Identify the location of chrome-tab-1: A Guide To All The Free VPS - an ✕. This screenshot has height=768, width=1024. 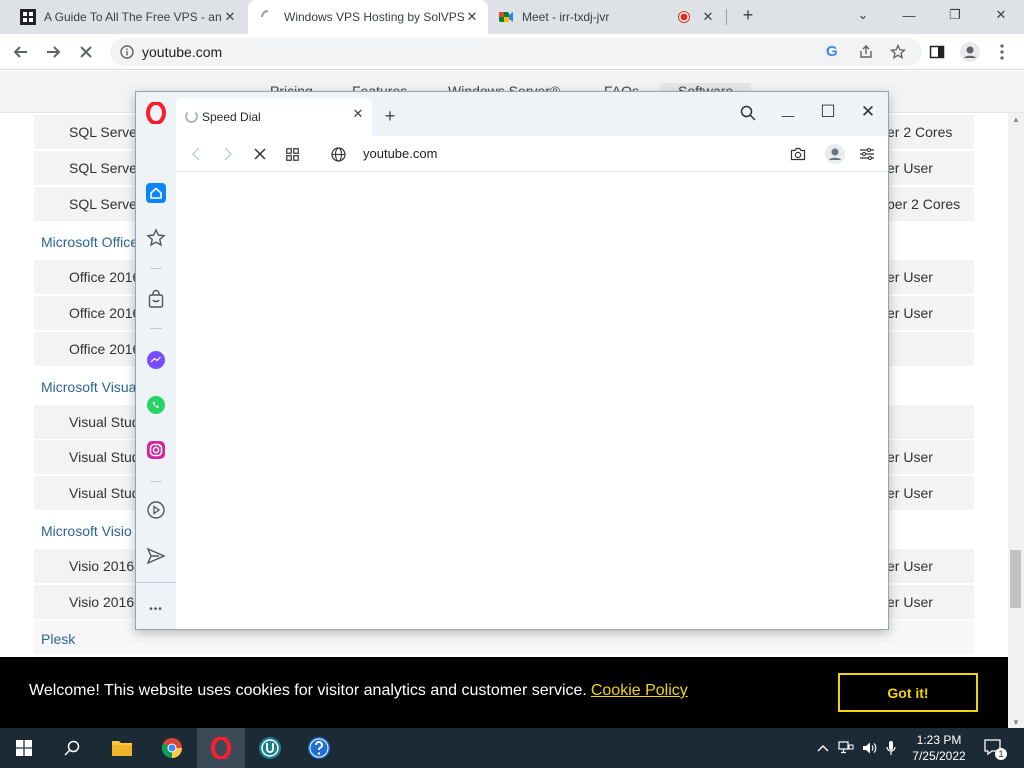
(123, 17).